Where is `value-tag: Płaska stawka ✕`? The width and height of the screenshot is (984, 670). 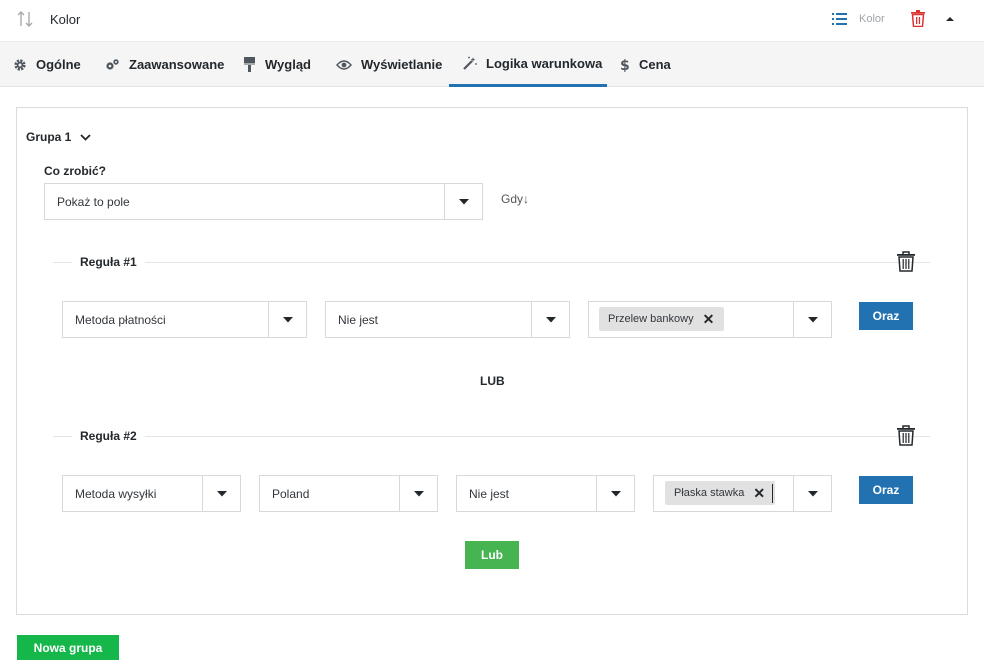 value-tag: Płaska stawka ✕ is located at coordinates (720, 493).